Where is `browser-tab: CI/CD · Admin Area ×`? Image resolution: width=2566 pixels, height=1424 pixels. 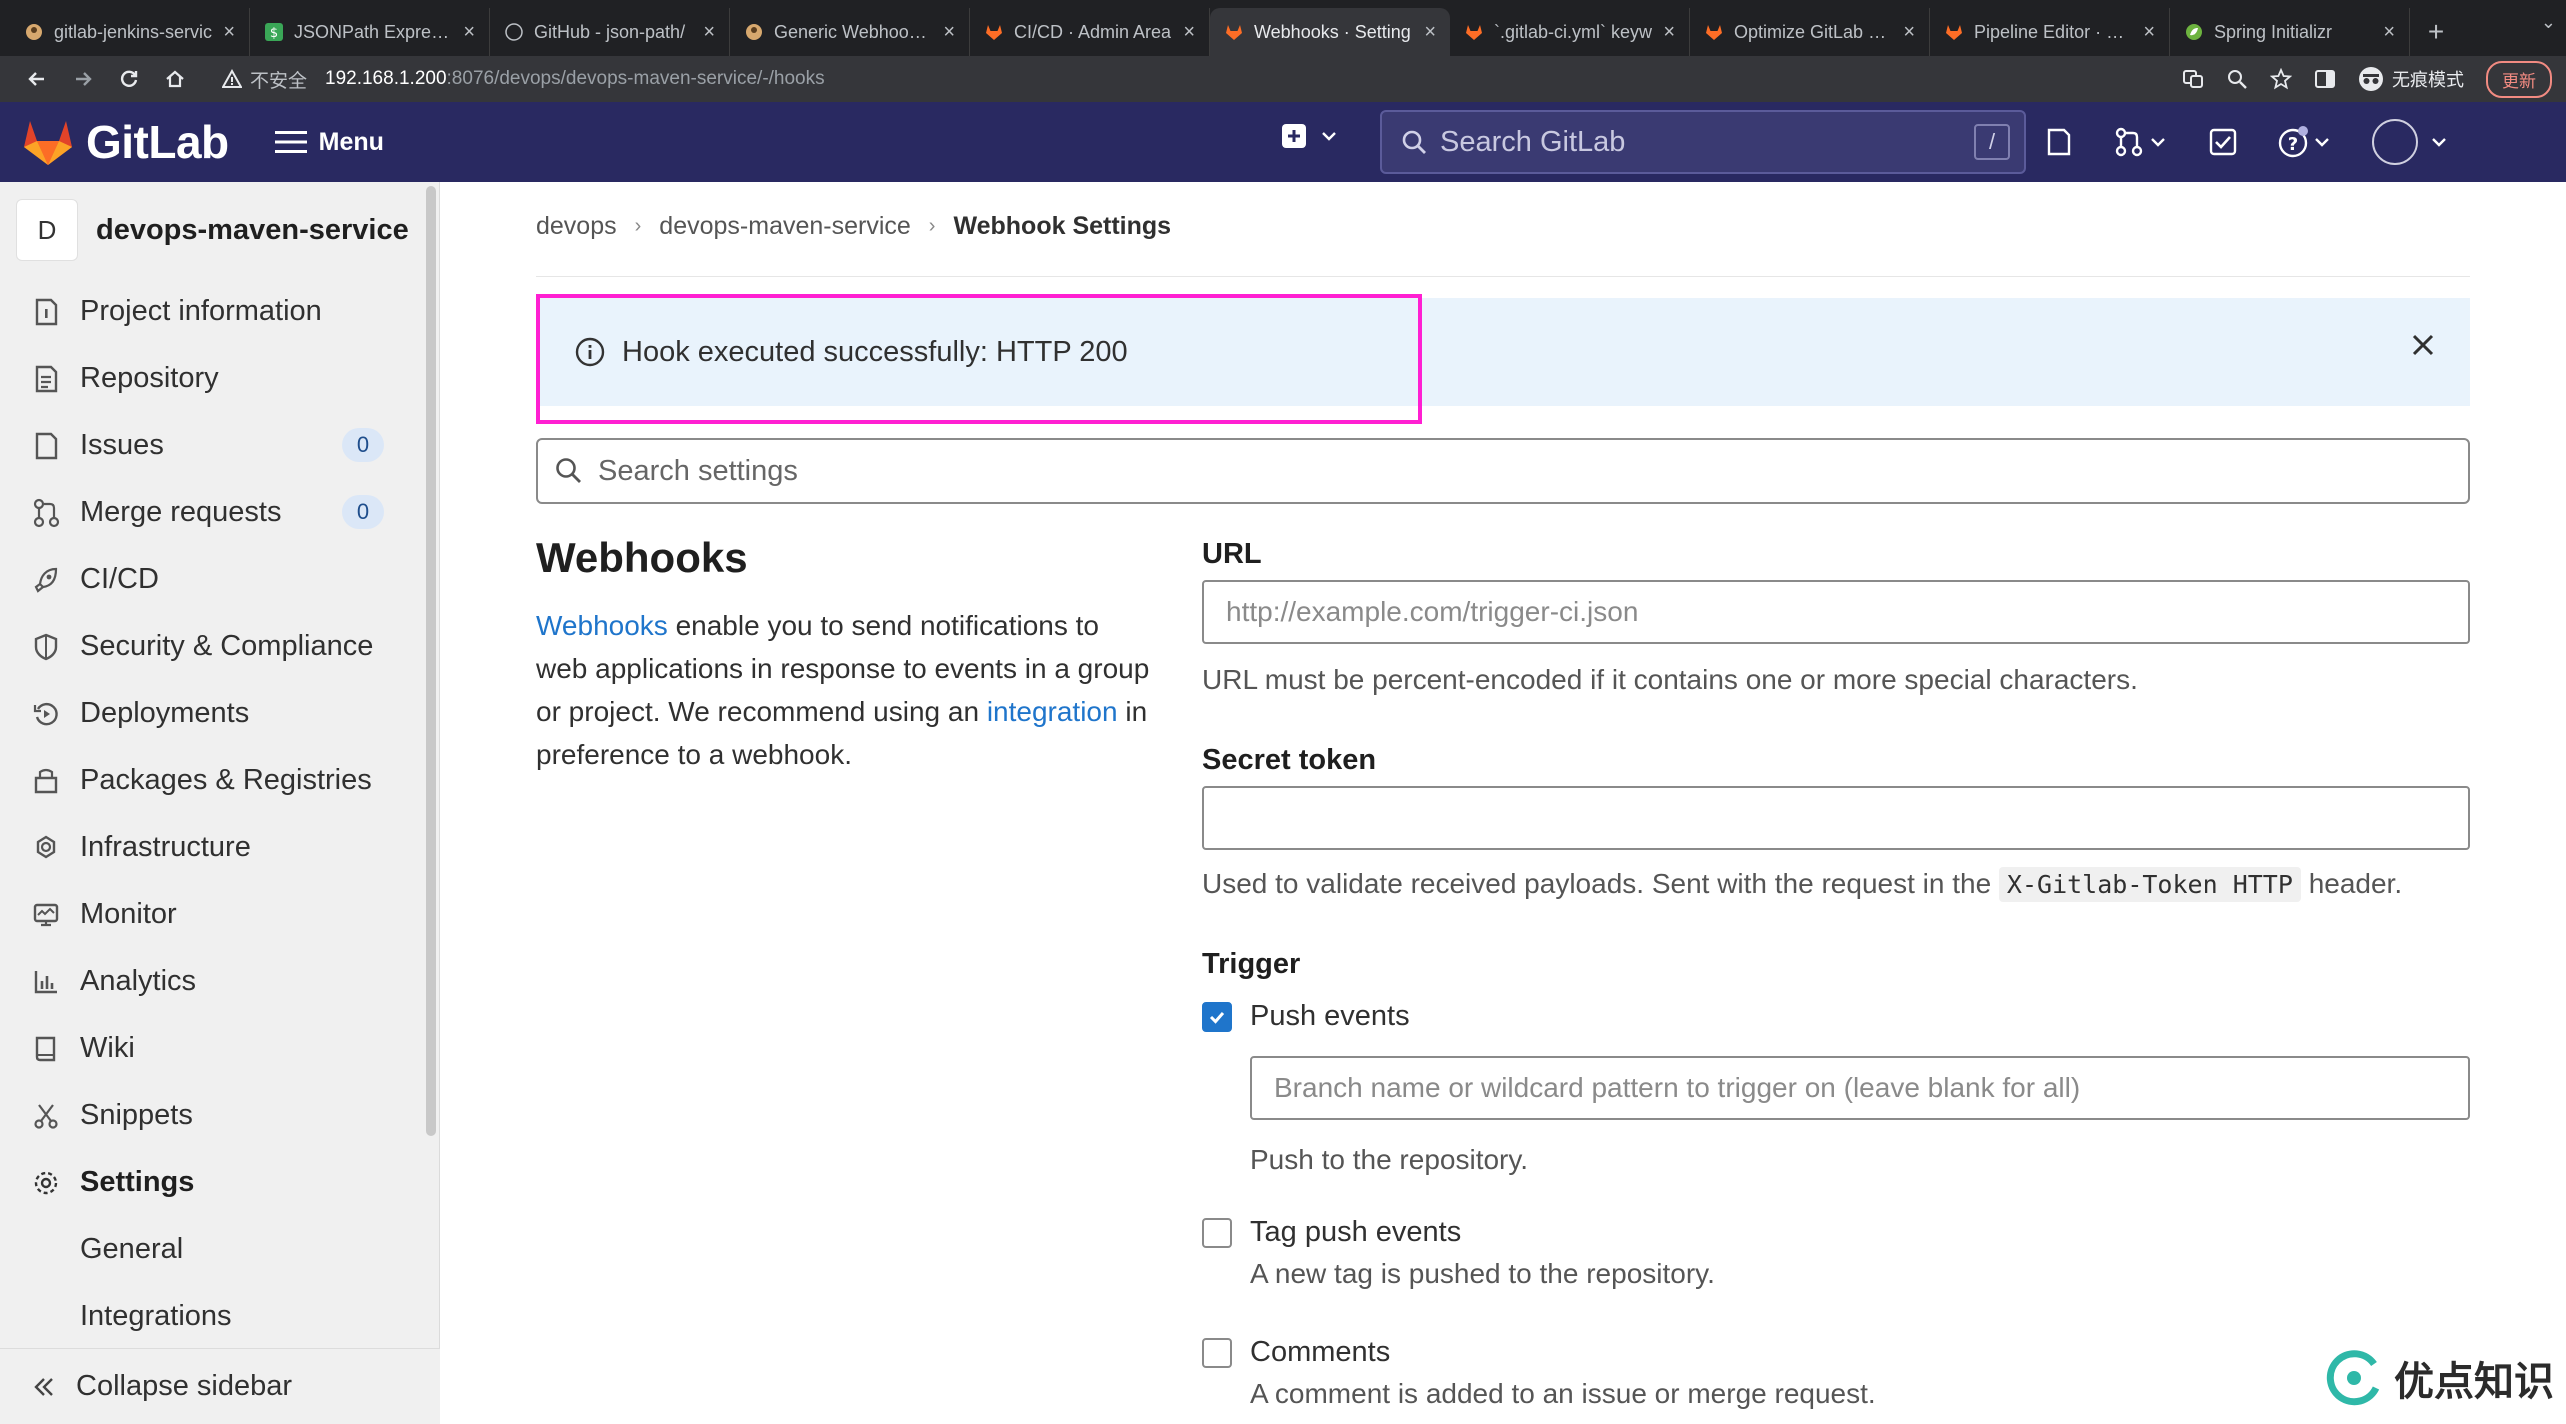 browser-tab: CI/CD · Admin Area × is located at coordinates (1090, 32).